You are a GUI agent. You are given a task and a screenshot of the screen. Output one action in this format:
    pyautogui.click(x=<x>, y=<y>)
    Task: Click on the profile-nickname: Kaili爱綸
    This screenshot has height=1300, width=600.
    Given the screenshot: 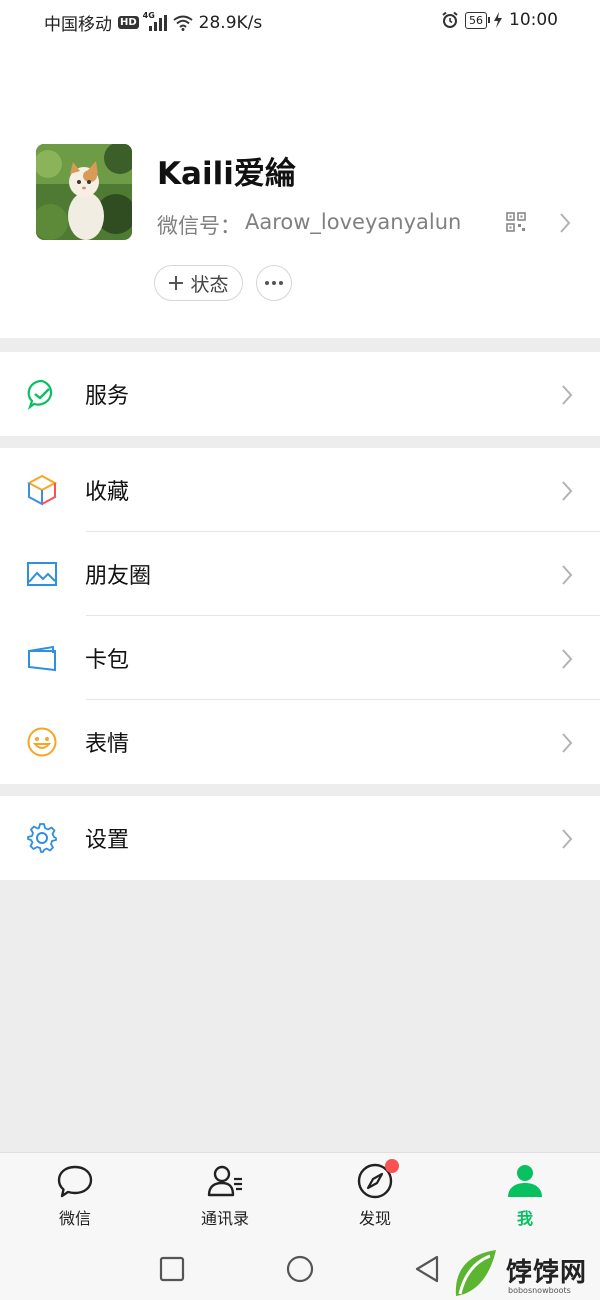 What is the action you would take?
    pyautogui.click(x=226, y=174)
    